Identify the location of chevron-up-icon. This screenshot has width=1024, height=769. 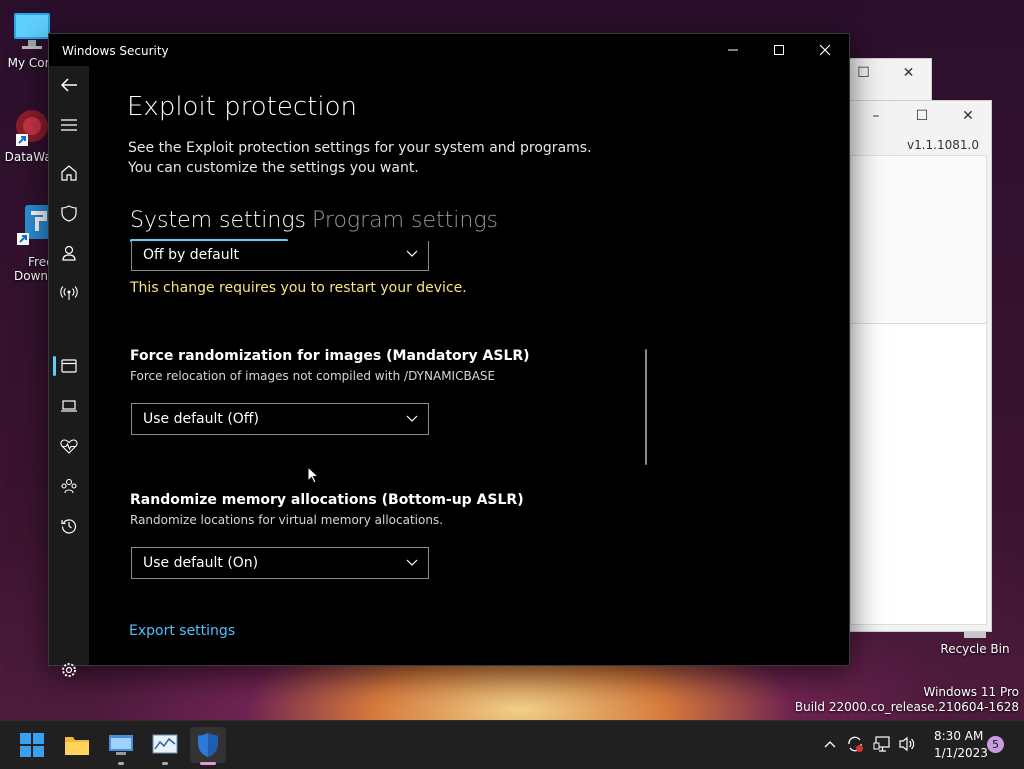
(830, 744).